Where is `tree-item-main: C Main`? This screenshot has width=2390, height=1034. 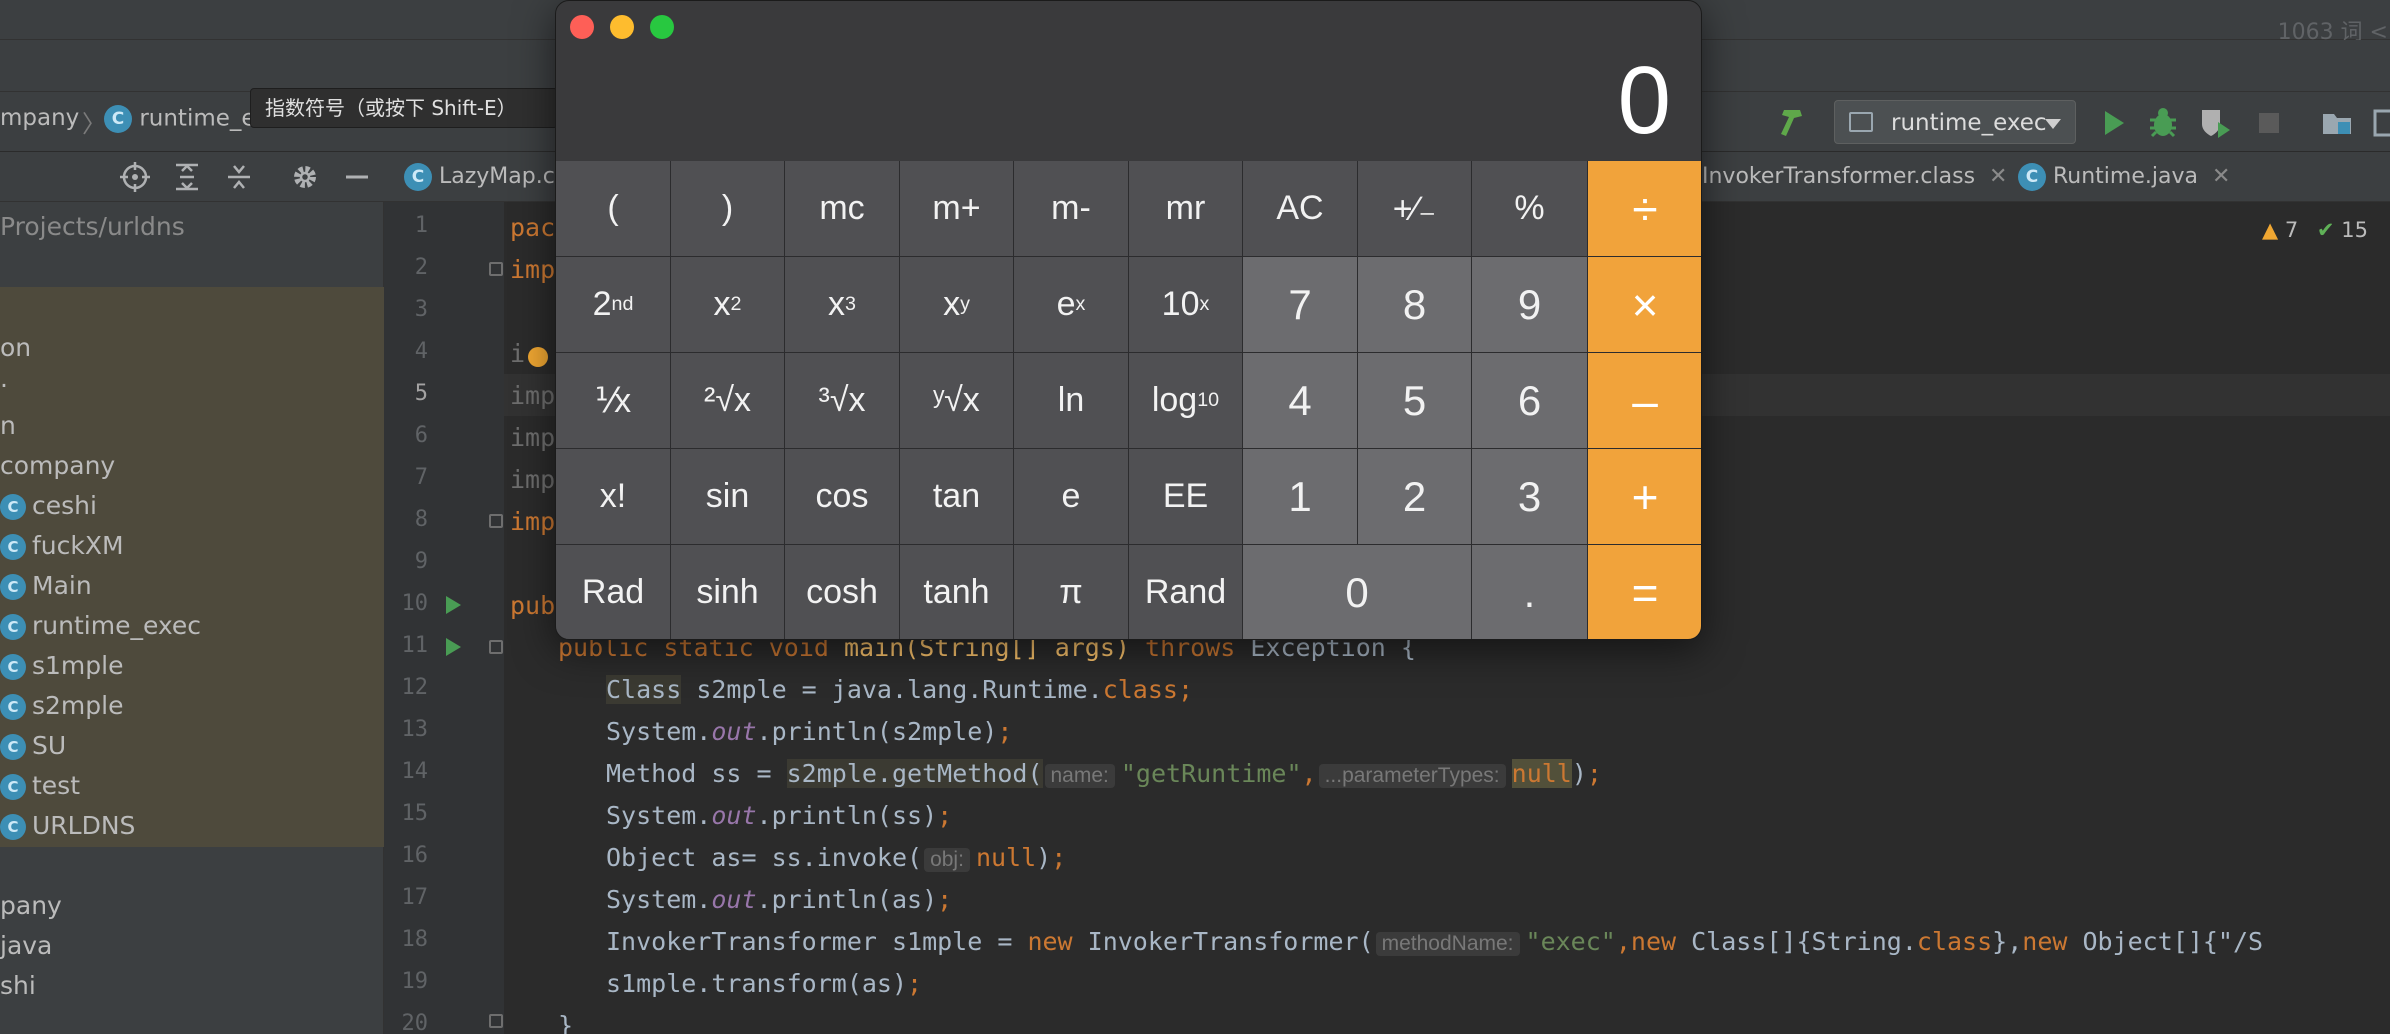 tree-item-main: C Main is located at coordinates (46, 585).